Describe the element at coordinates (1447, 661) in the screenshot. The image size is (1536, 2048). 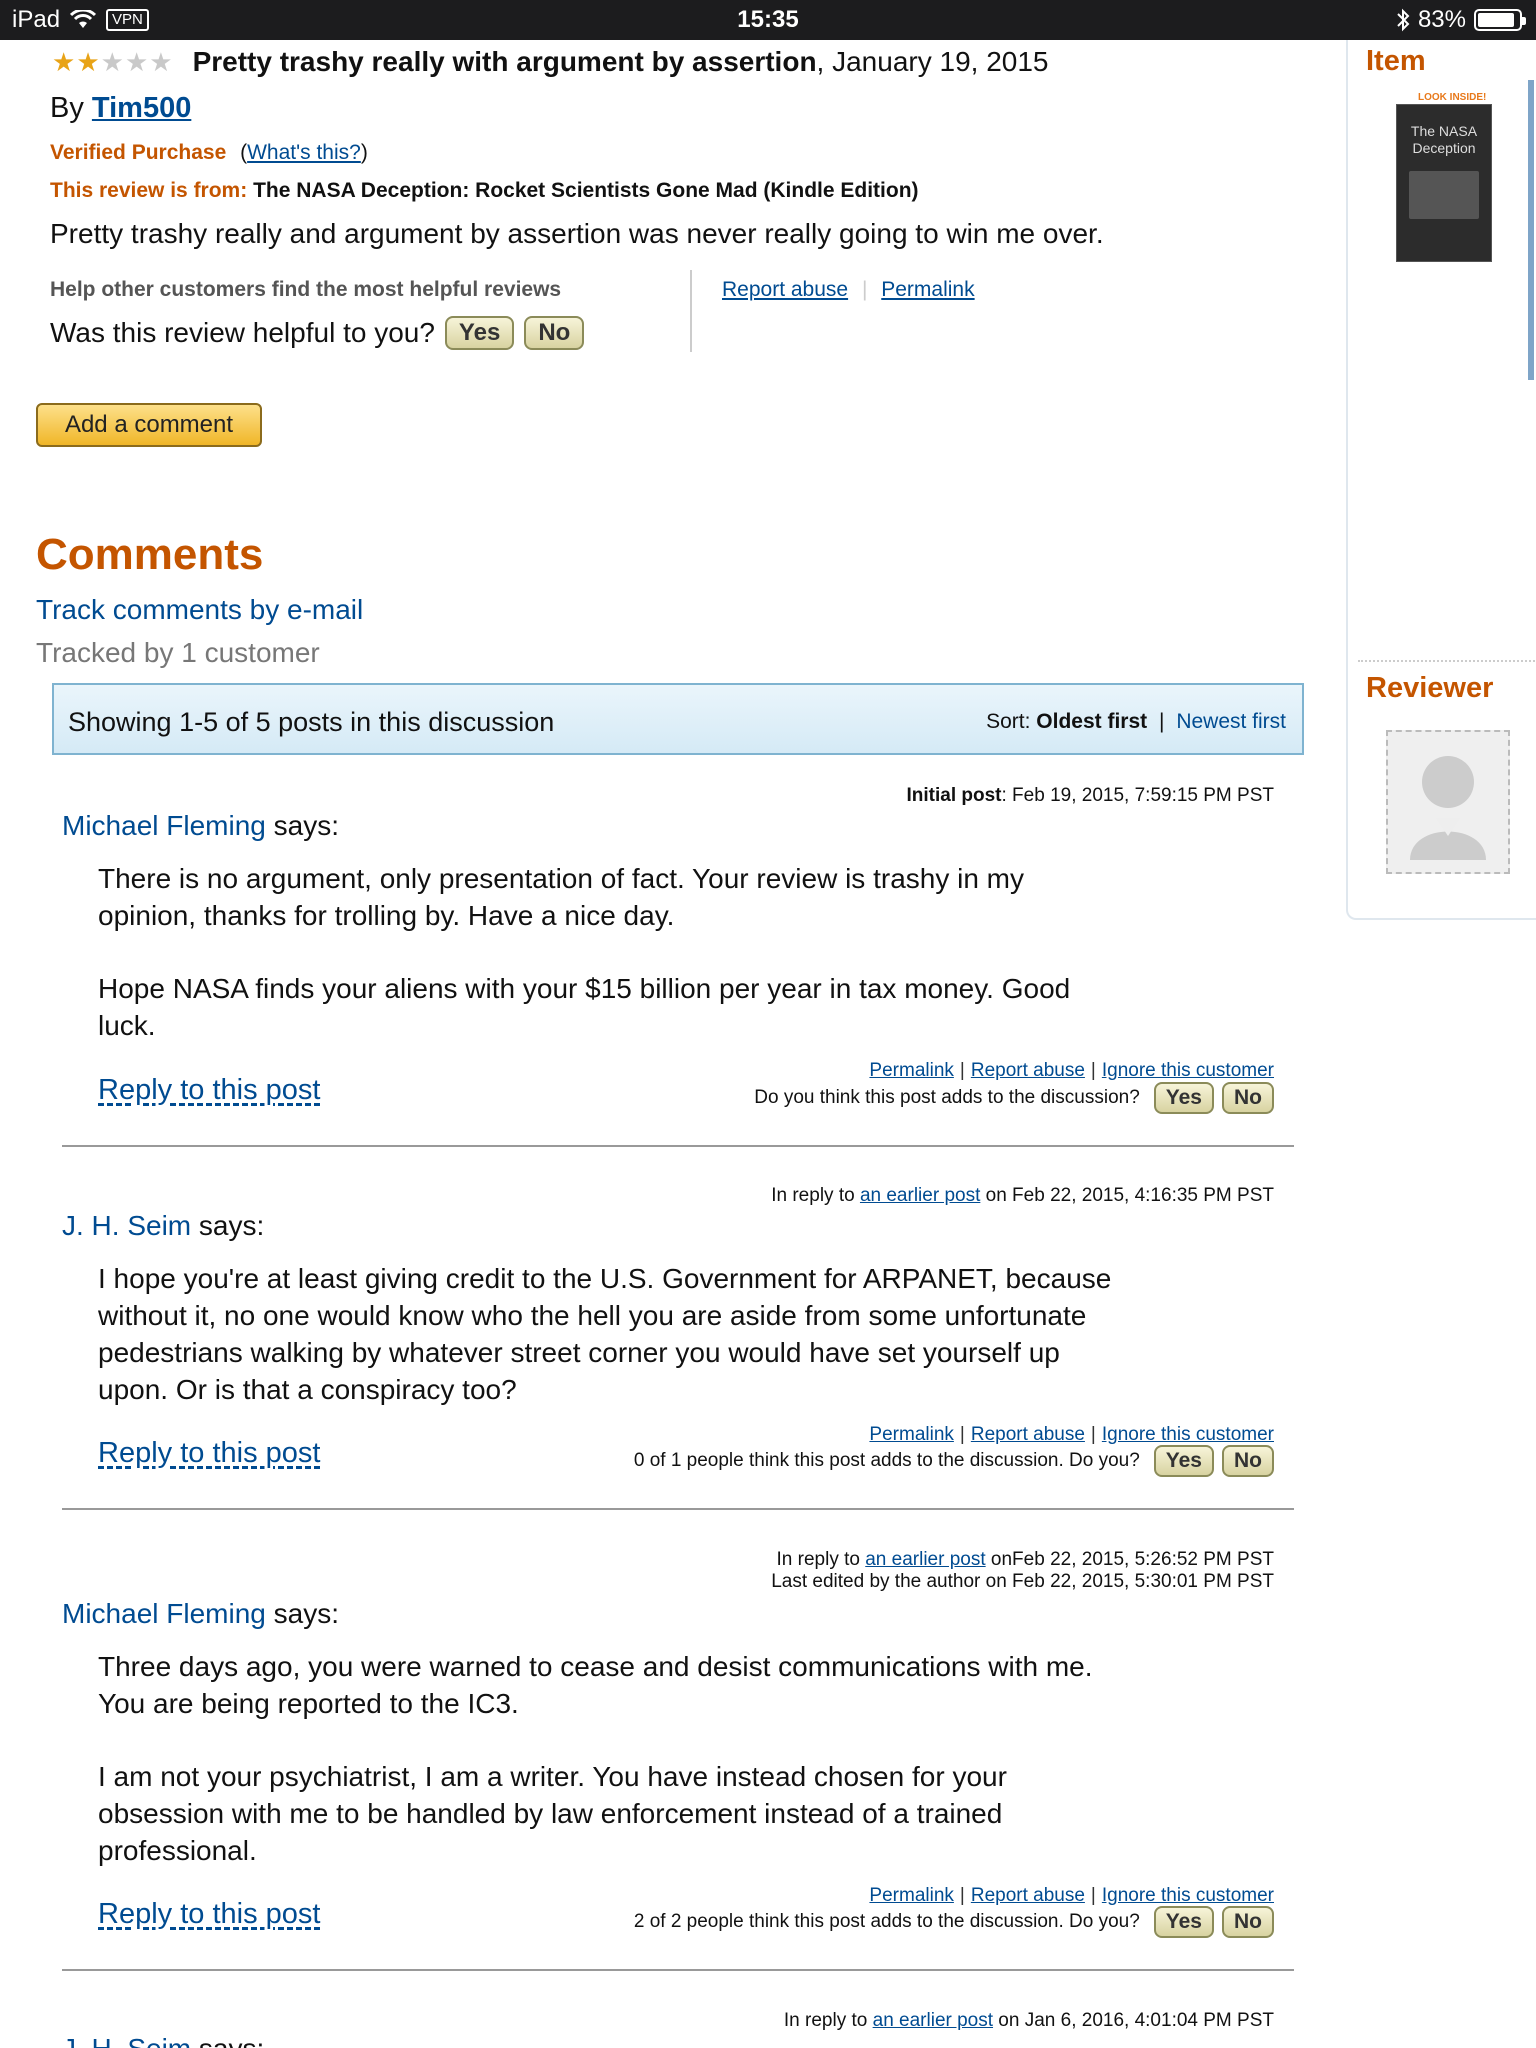
I see `sidebar-divider` at that location.